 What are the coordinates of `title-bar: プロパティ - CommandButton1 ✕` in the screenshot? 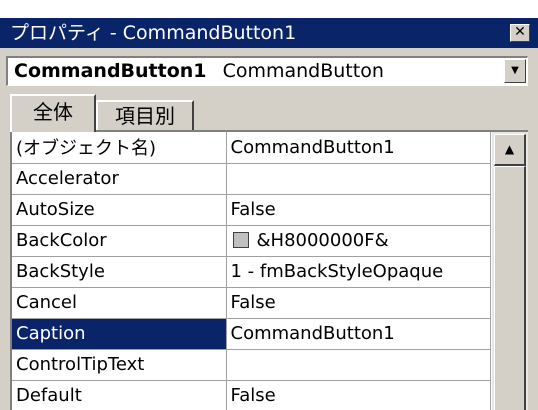 It's located at (269, 33).